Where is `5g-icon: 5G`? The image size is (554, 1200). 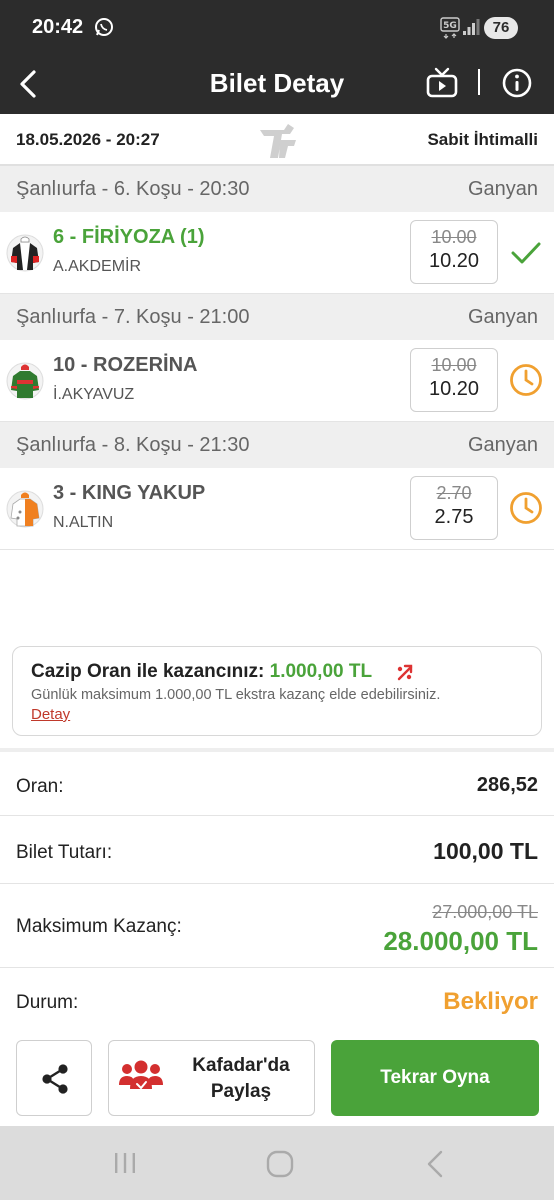 5g-icon: 5G is located at coordinates (450, 28).